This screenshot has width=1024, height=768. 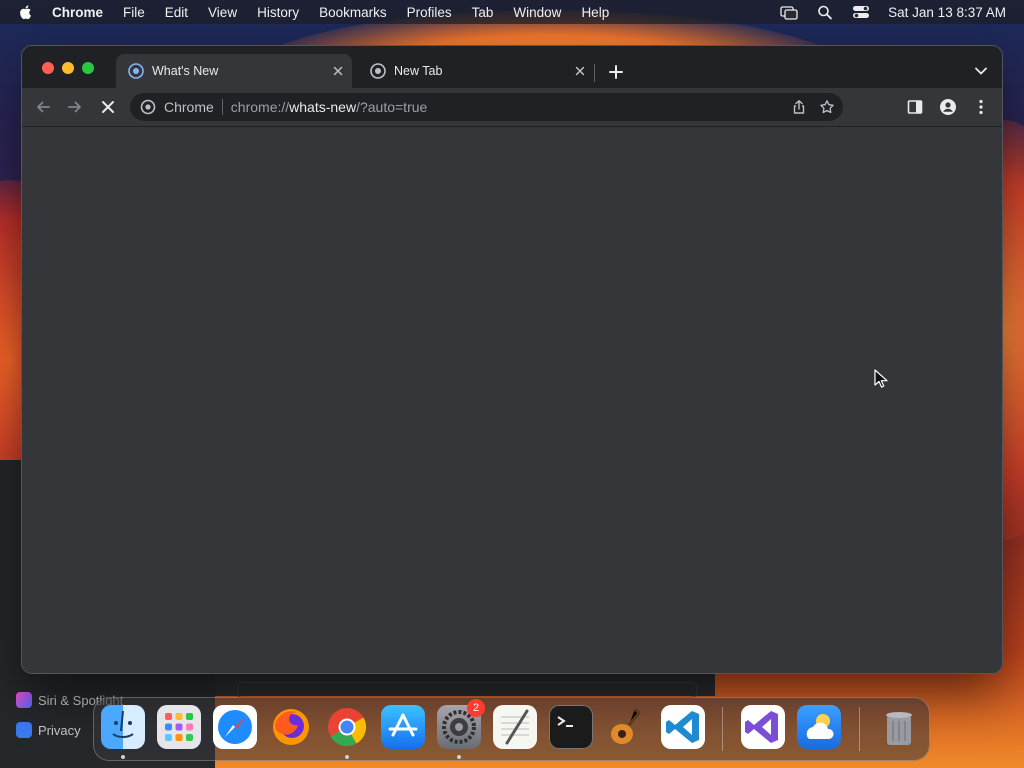 What do you see at coordinates (825, 12) in the screenshot?
I see `spotlight-search-icon` at bounding box center [825, 12].